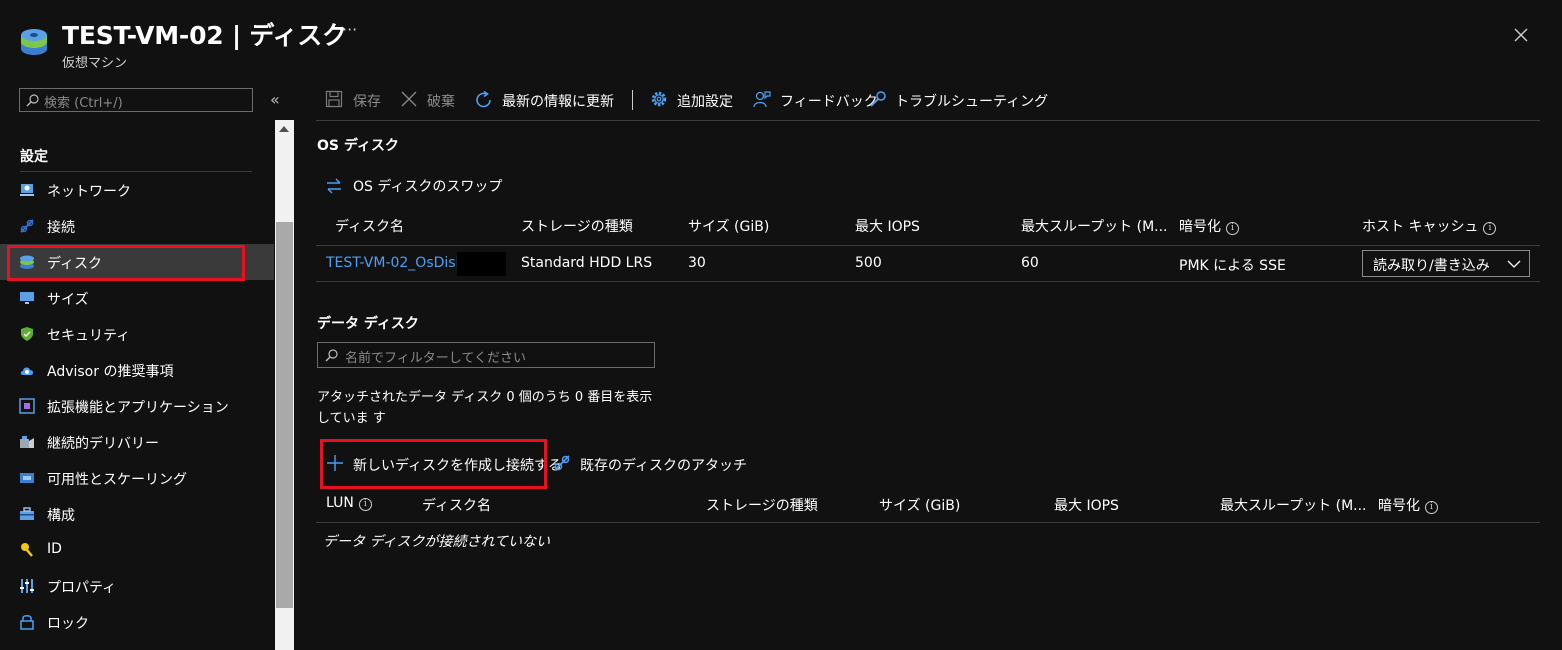 This screenshot has width=1562, height=650. I want to click on sidebar-item-label: 拡張機能とアプリケーション, so click(138, 408).